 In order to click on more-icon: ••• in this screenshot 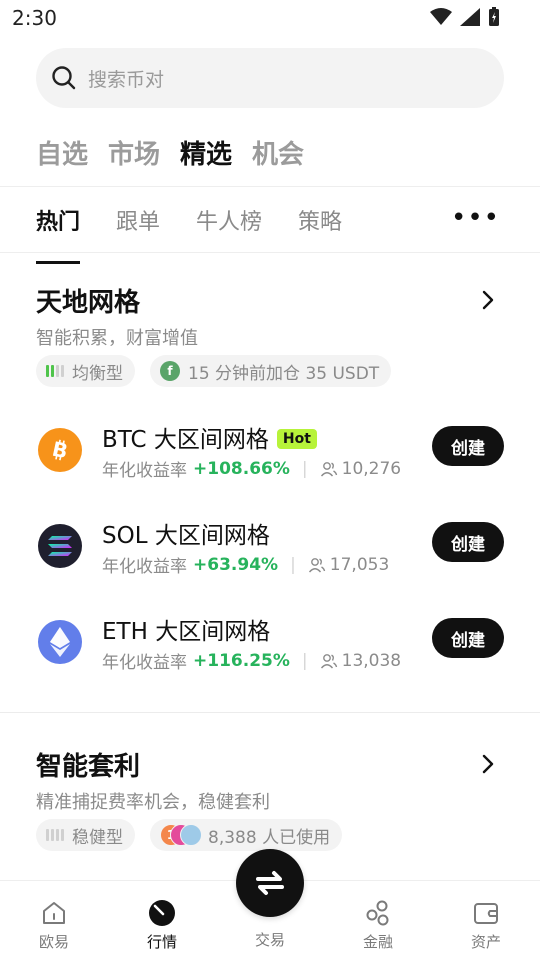, I will do `click(475, 218)`.